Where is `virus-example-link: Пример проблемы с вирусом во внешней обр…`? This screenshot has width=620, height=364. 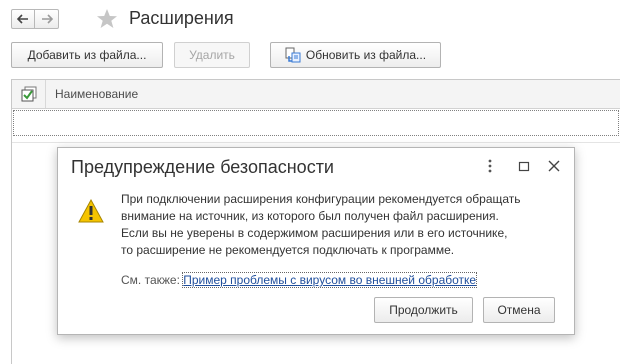 virus-example-link: Пример проблемы с вирусом во внешней обр… is located at coordinates (330, 280).